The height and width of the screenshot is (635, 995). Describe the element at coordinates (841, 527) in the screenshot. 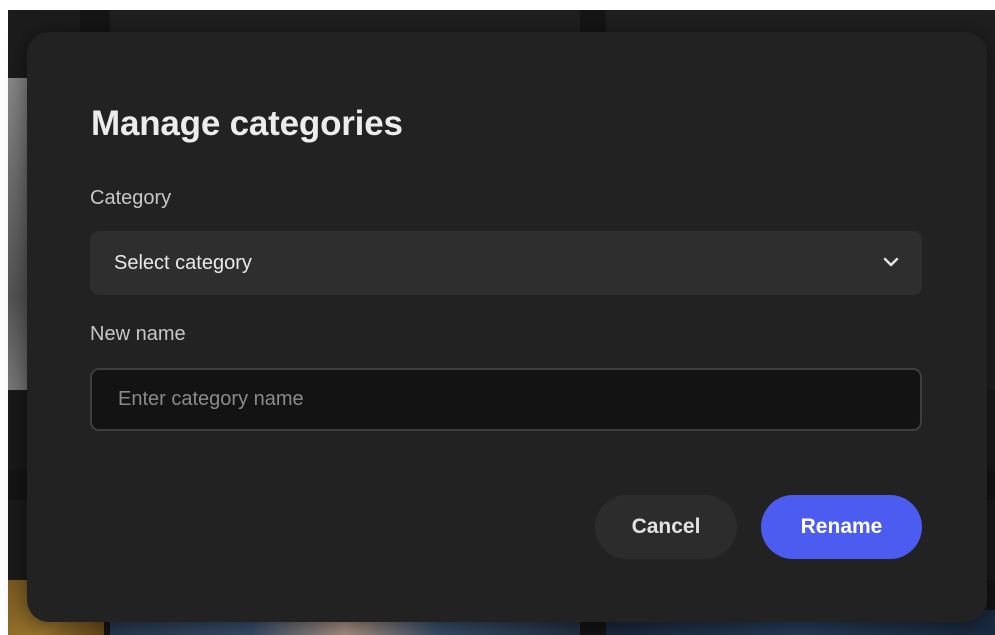

I see `rename-button: Rename` at that location.